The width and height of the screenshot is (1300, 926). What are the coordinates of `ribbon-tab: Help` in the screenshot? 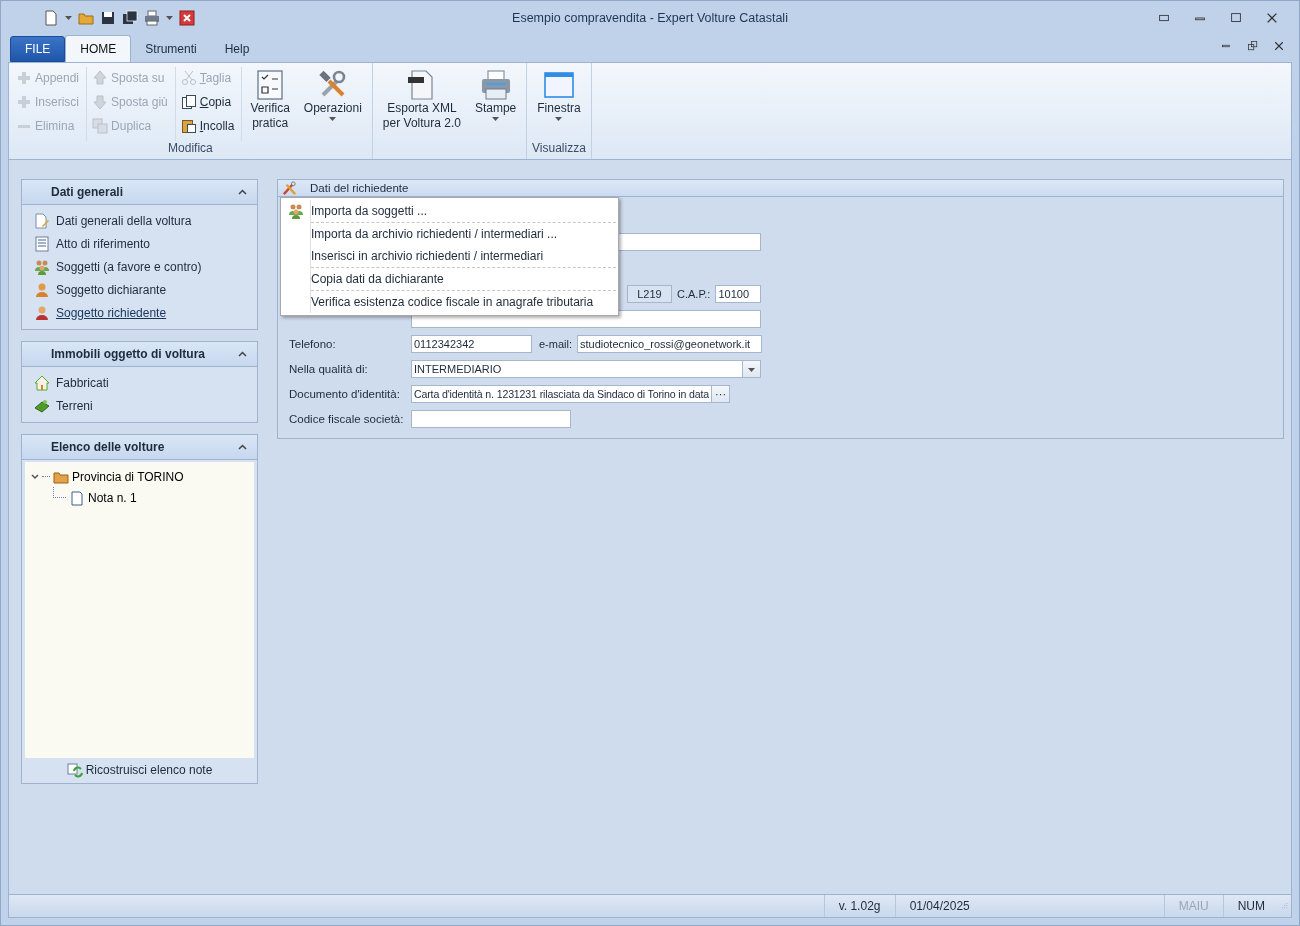 It's located at (237, 49).